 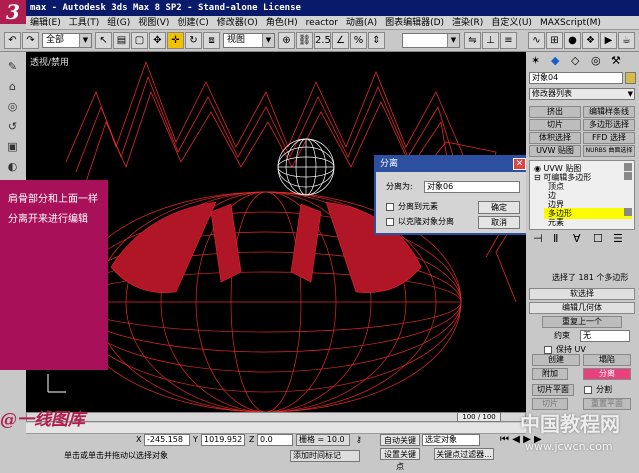 I want to click on cancel-button: 取消, so click(x=499, y=222).